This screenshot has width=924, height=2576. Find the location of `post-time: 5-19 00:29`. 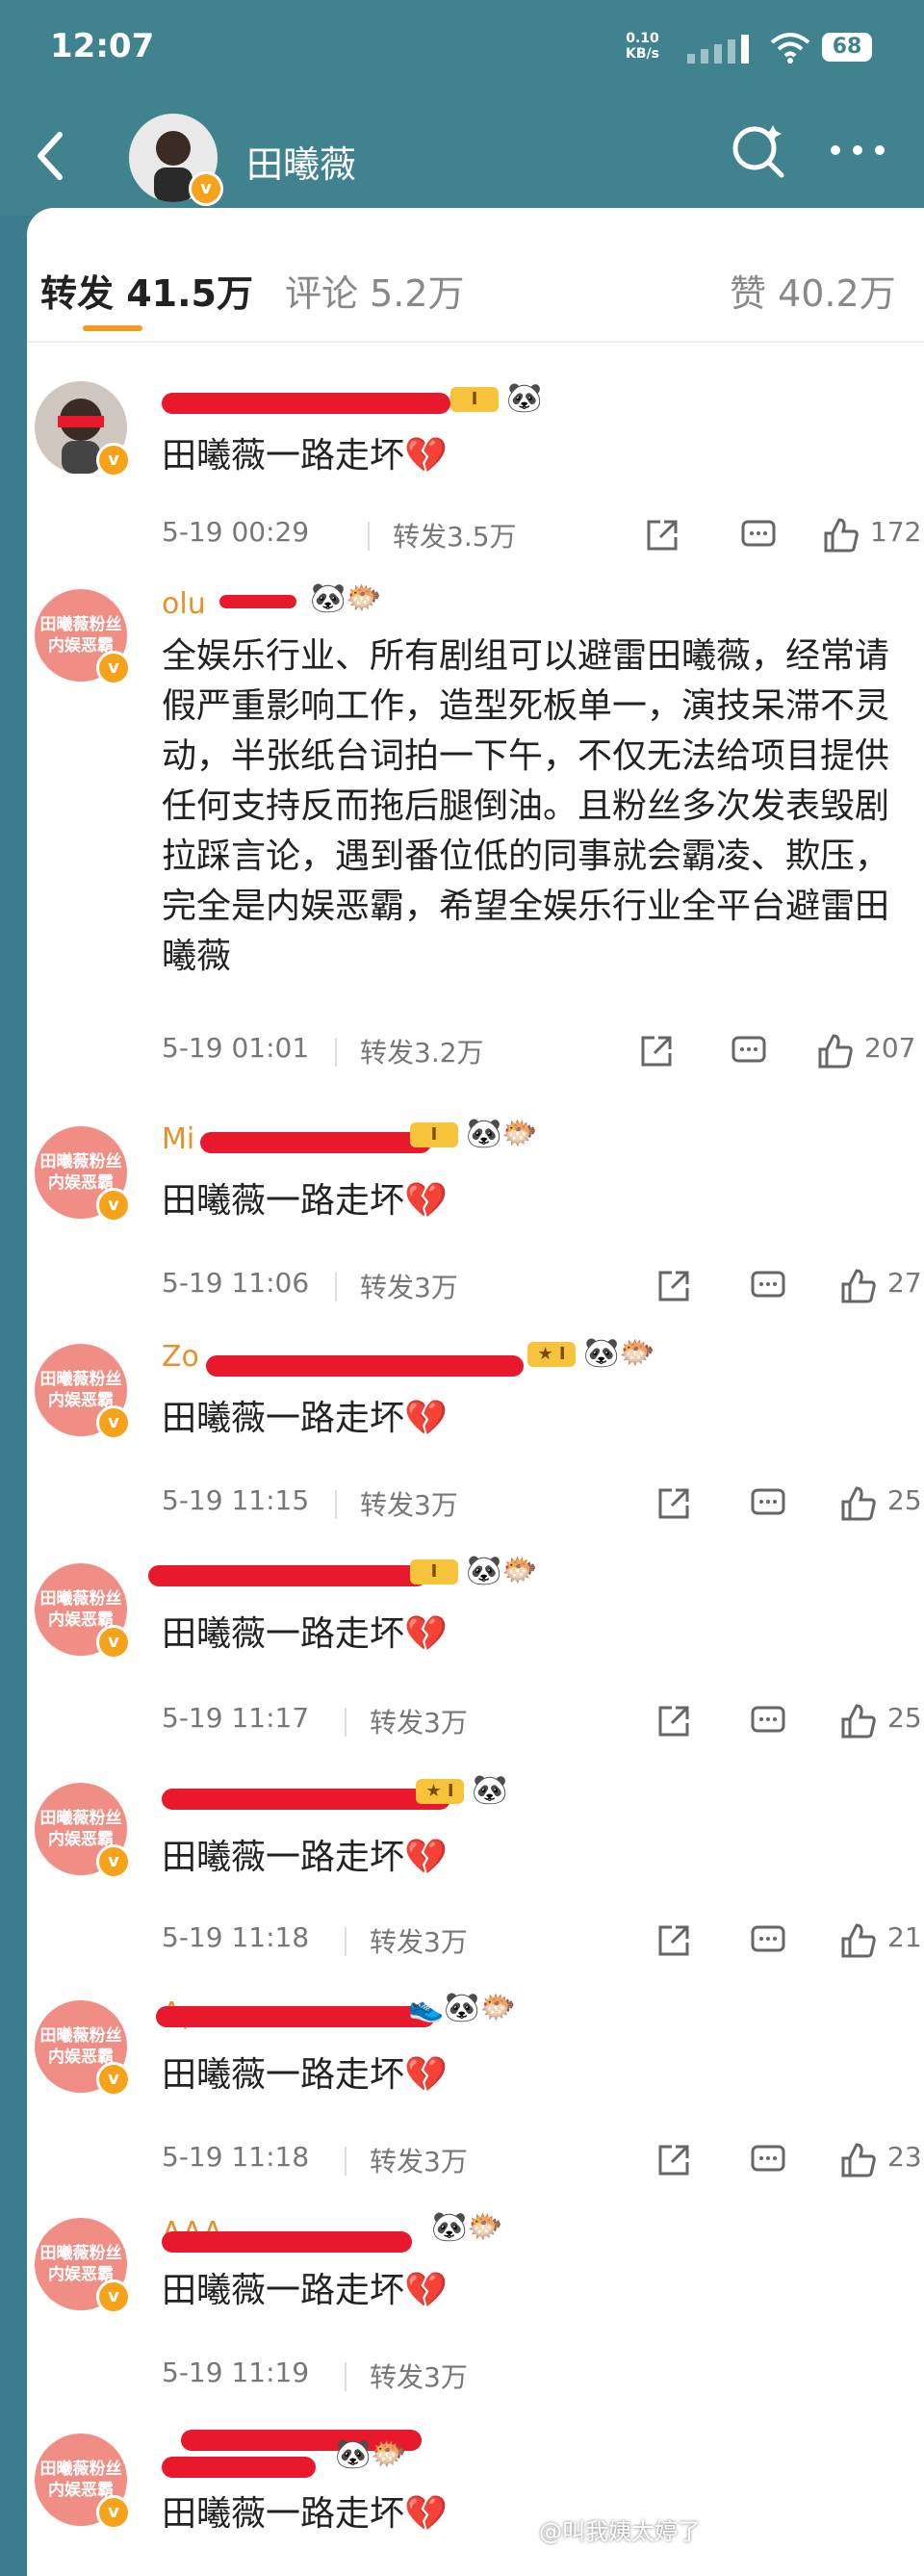

post-time: 5-19 00:29 is located at coordinates (236, 532).